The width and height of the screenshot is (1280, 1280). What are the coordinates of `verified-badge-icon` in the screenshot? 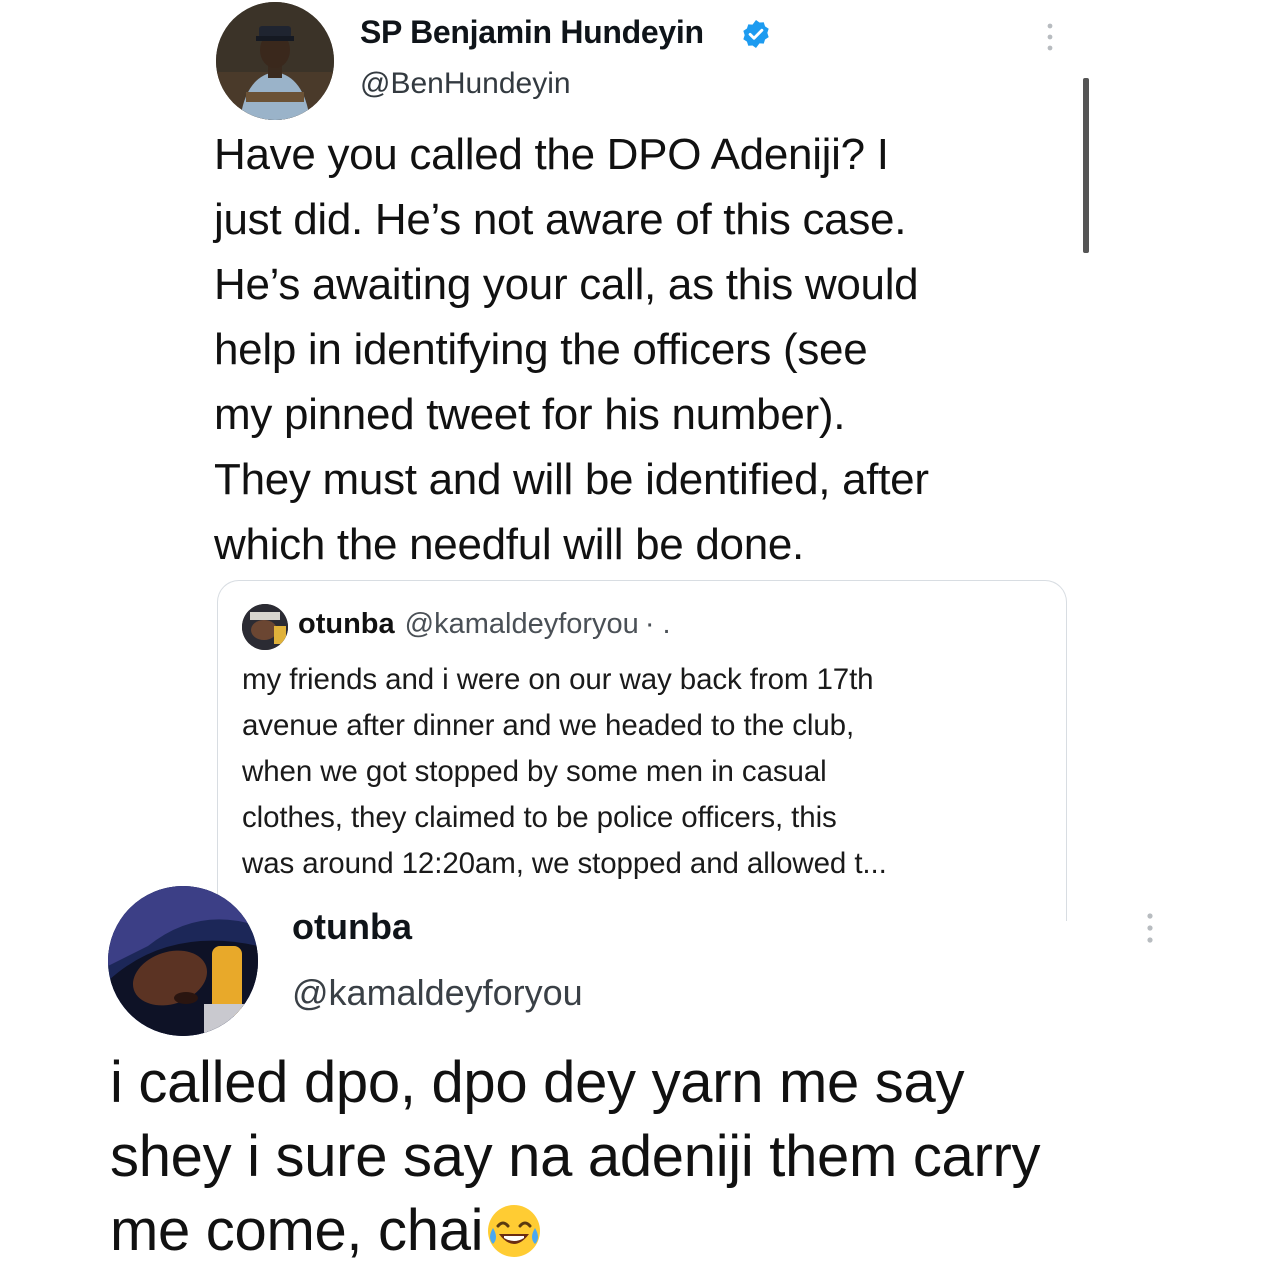 It's located at (756, 34).